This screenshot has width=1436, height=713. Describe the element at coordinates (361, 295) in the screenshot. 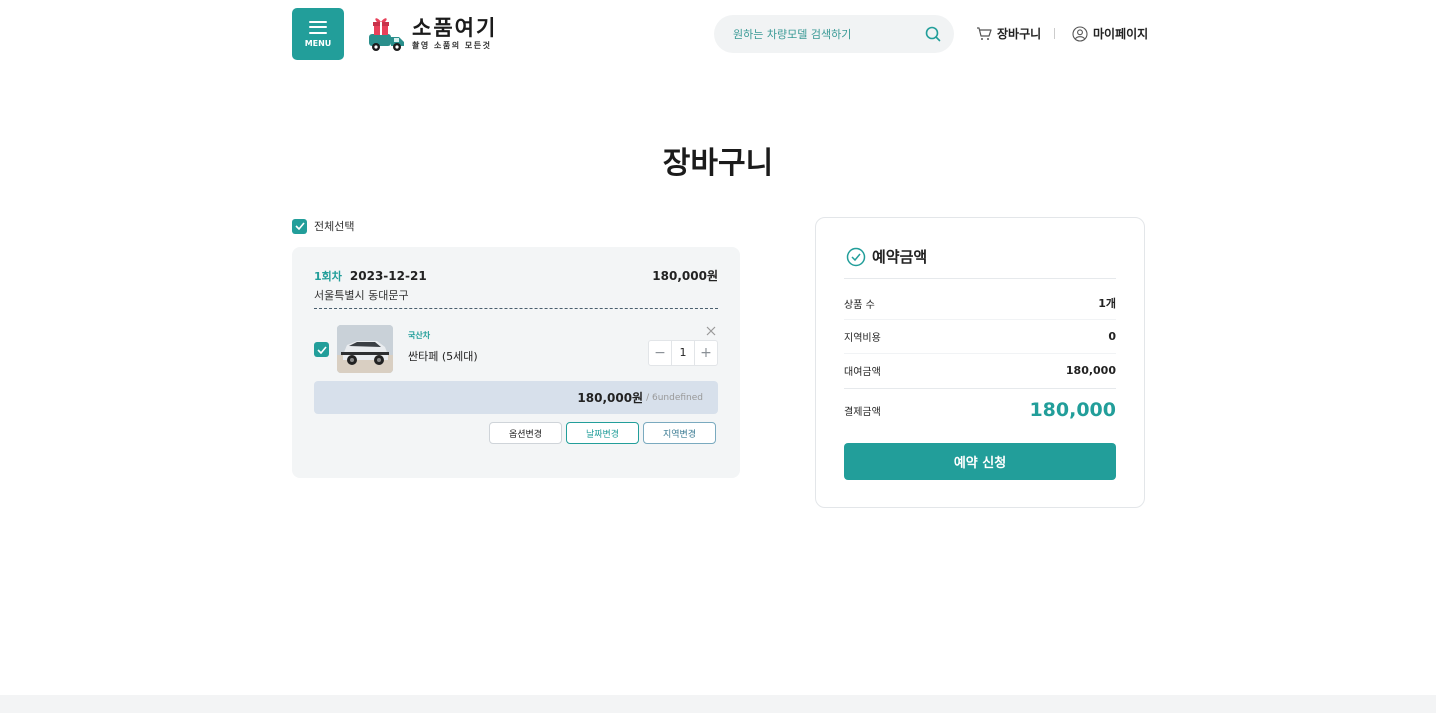

I see `order-address: 서울특별시 동대문구` at that location.